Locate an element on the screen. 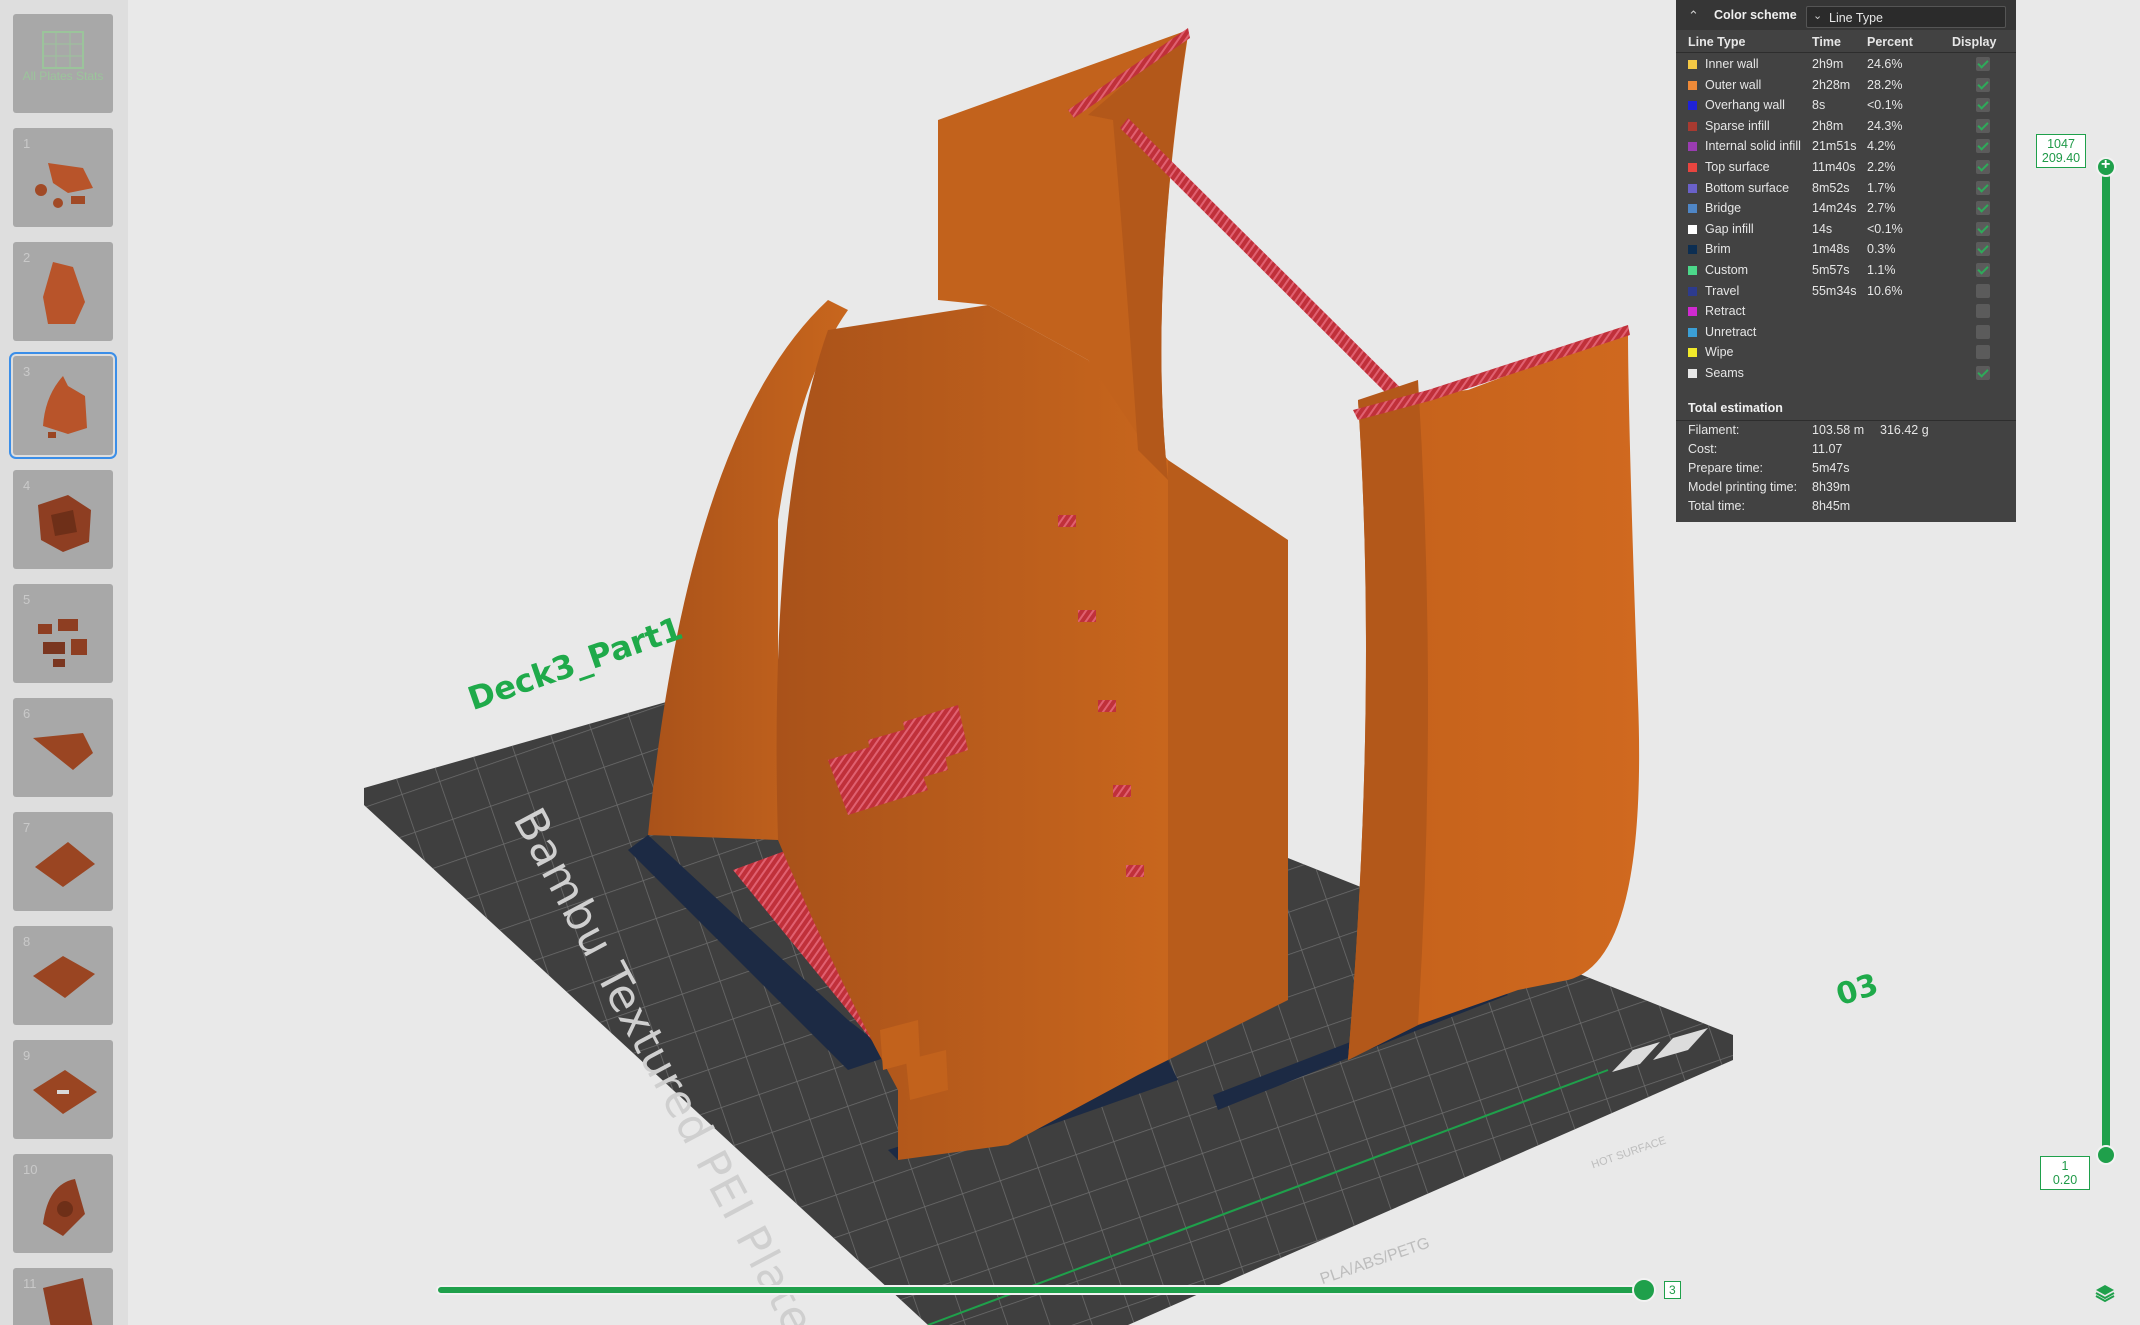 The image size is (2140, 1325). prepare-time-value: 5m47s is located at coordinates (1831, 468).